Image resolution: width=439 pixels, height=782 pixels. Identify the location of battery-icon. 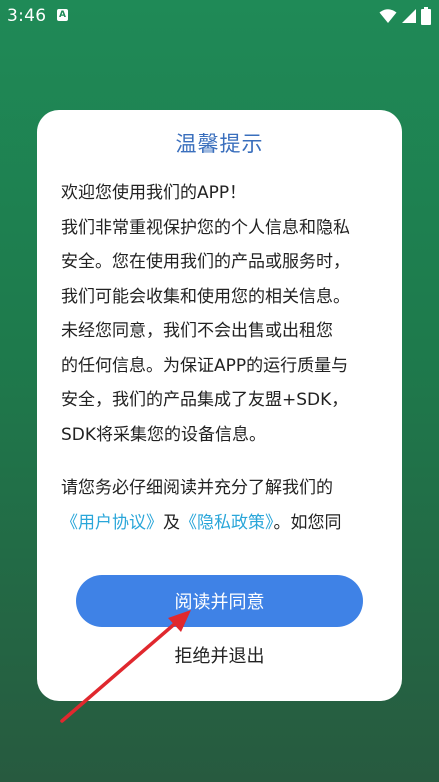
(426, 16).